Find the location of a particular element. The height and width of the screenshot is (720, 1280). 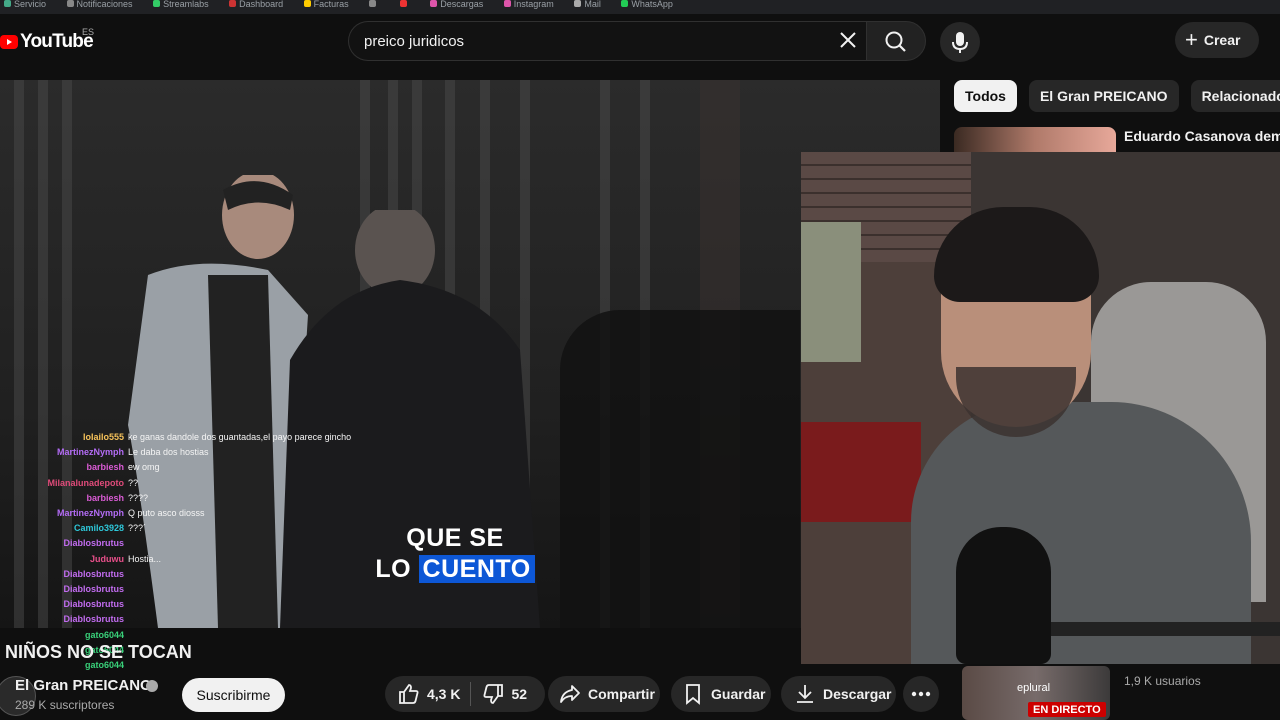

bookmark-item: Instagram is located at coordinates (528, 4).